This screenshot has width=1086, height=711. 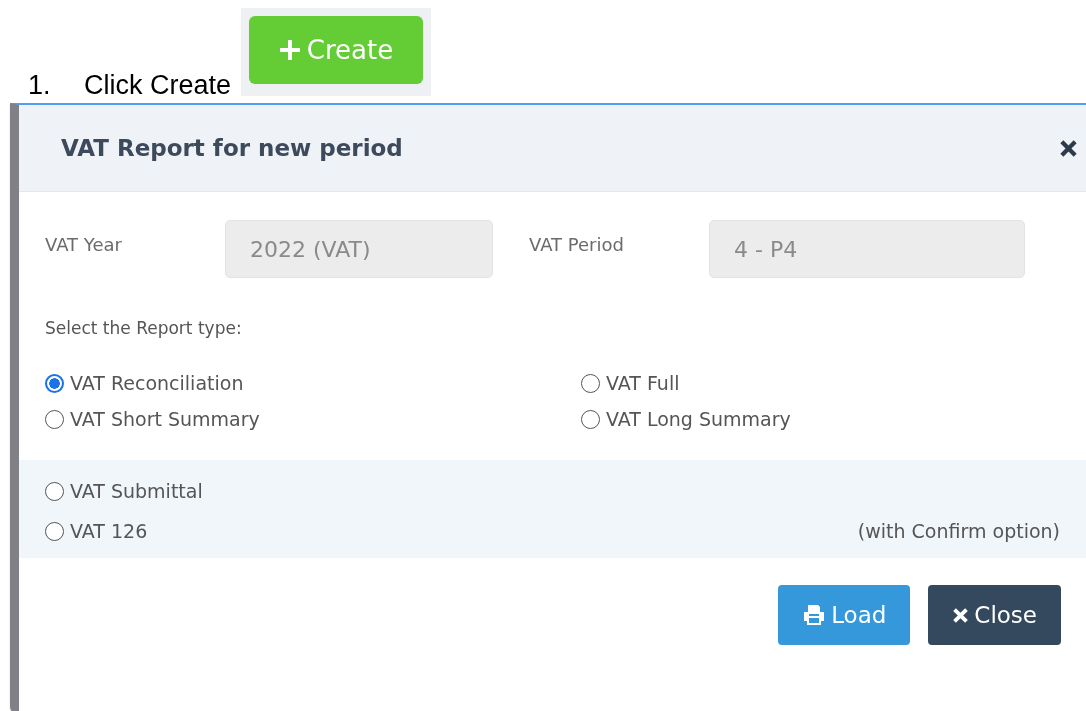 I want to click on close-button, so click(x=1068, y=148).